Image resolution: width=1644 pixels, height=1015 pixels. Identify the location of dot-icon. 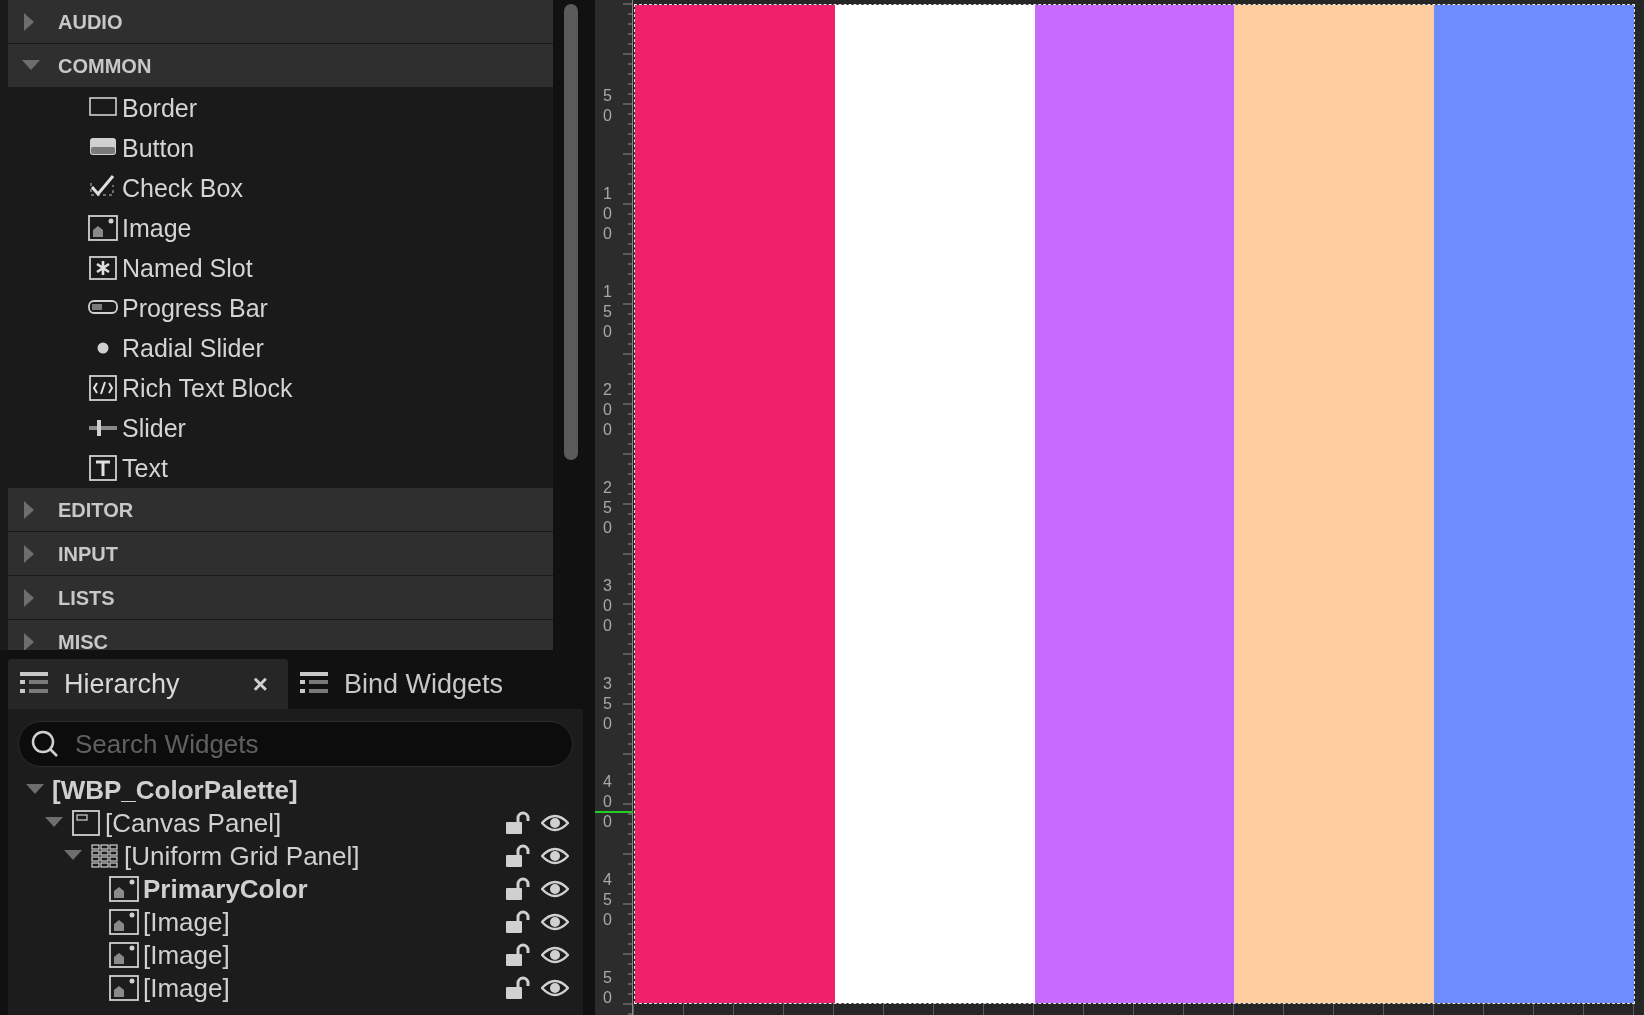
(103, 348).